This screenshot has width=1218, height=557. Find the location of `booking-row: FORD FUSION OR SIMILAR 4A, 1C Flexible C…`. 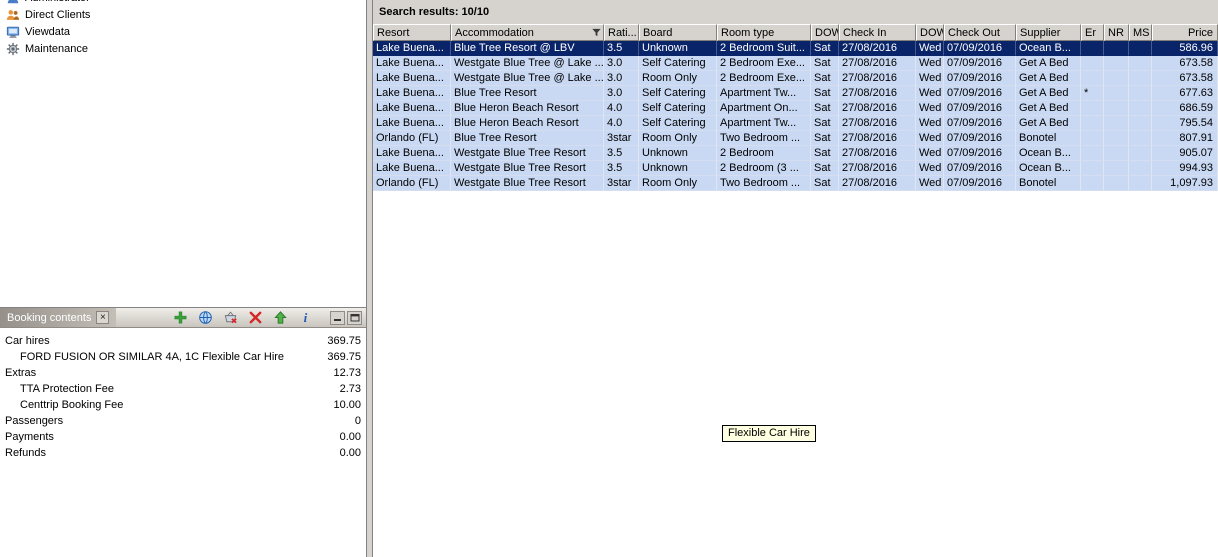

booking-row: FORD FUSION OR SIMILAR 4A, 1C Flexible C… is located at coordinates (183, 357).